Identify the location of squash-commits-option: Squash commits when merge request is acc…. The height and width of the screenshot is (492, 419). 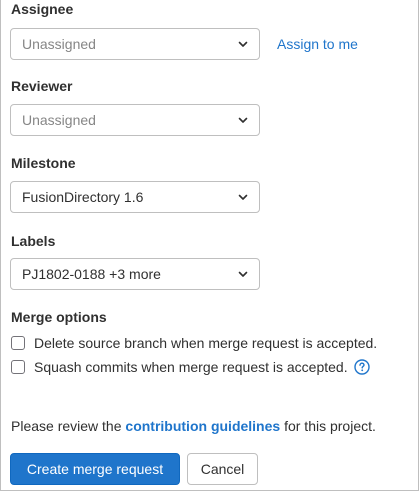
(190, 367).